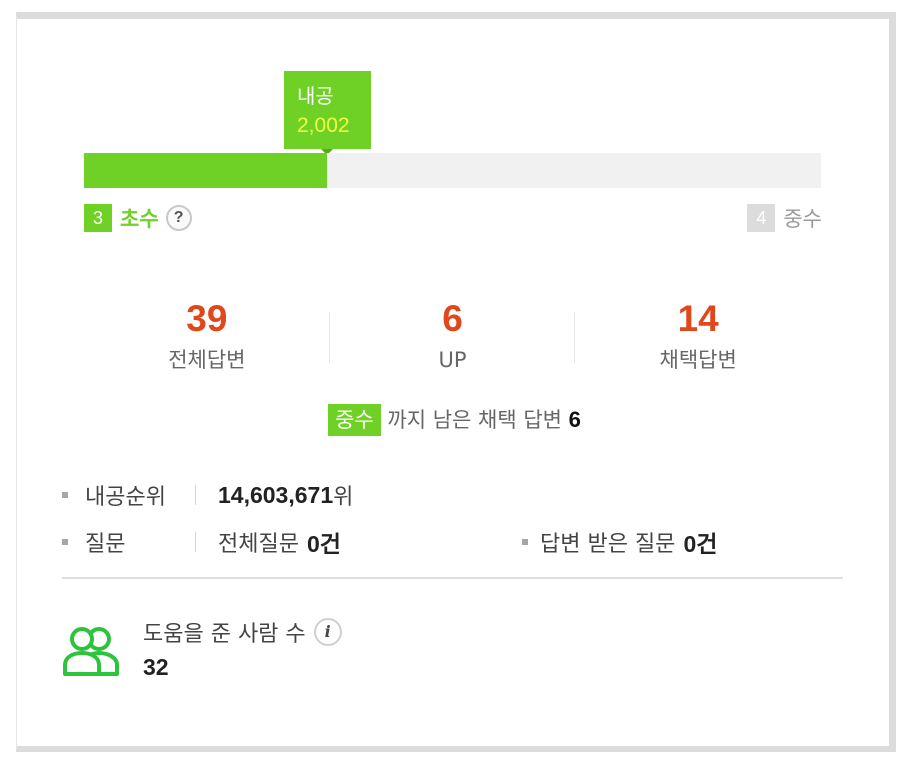  Describe the element at coordinates (206, 170) in the screenshot. I see `level-progress-fill` at that location.